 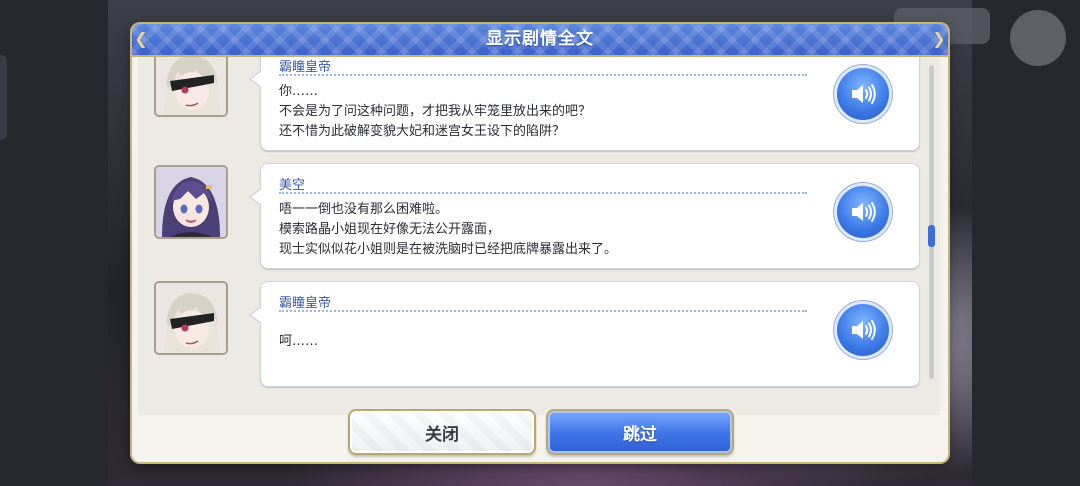 I want to click on scrollbar-thumb, so click(x=931, y=236).